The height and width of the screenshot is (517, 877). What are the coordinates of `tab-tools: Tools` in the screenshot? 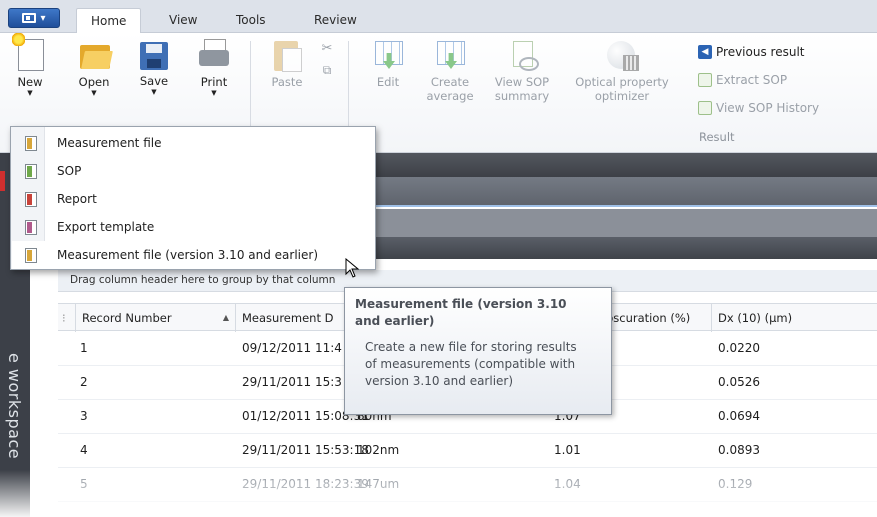 It's located at (251, 21).